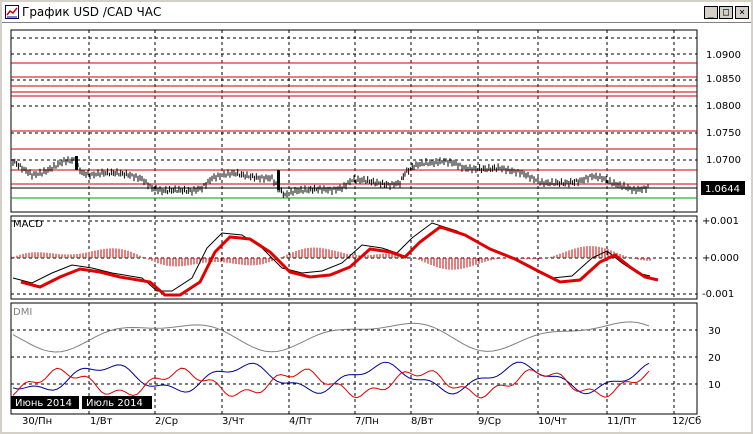 This screenshot has width=753, height=434. I want to click on close-button: ×, so click(742, 12).